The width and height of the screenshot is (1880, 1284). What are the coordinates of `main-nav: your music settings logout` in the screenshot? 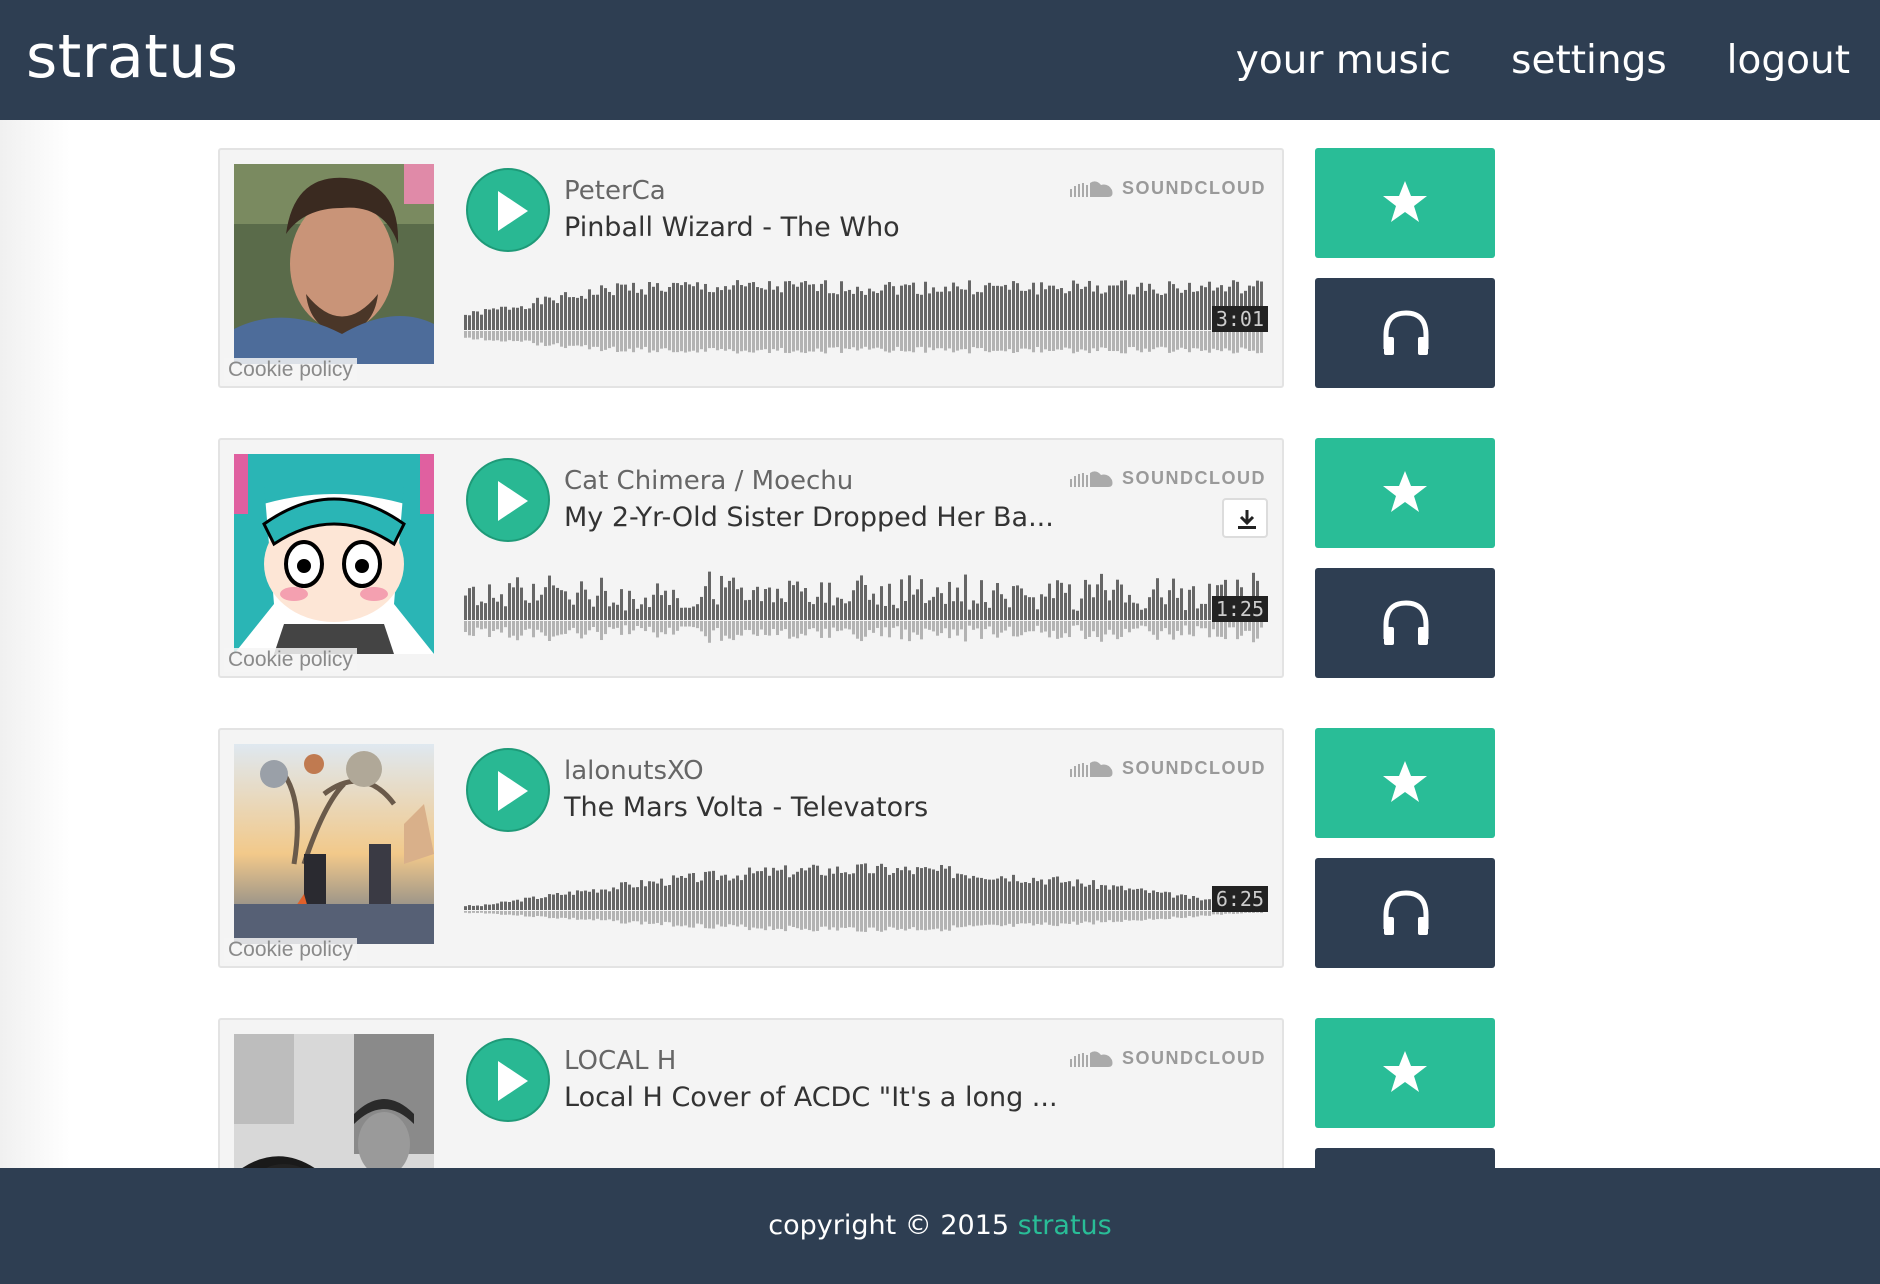 It's located at (1543, 60).